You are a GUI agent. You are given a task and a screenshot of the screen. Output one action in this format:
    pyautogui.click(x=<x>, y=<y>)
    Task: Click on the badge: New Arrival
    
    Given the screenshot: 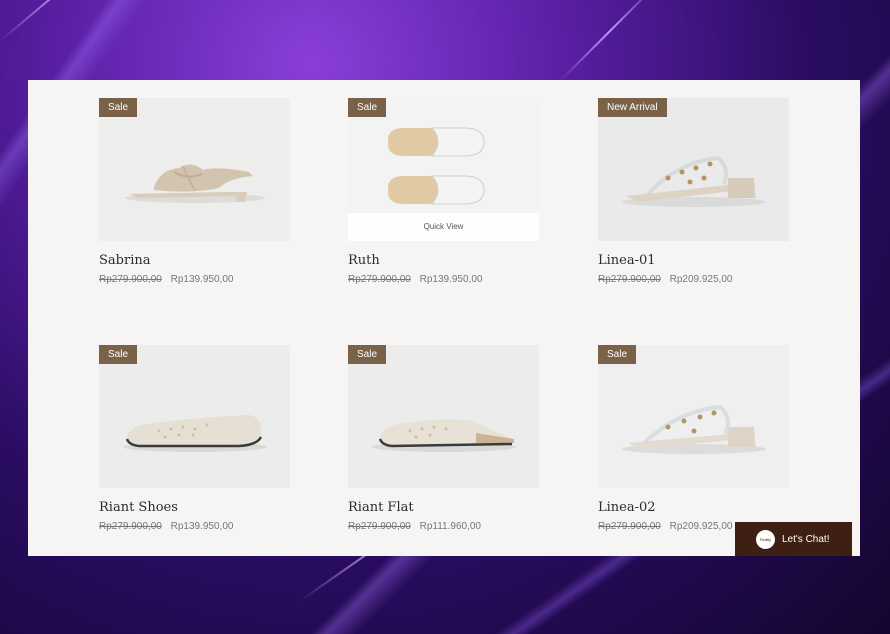 What is the action you would take?
    pyautogui.click(x=632, y=107)
    